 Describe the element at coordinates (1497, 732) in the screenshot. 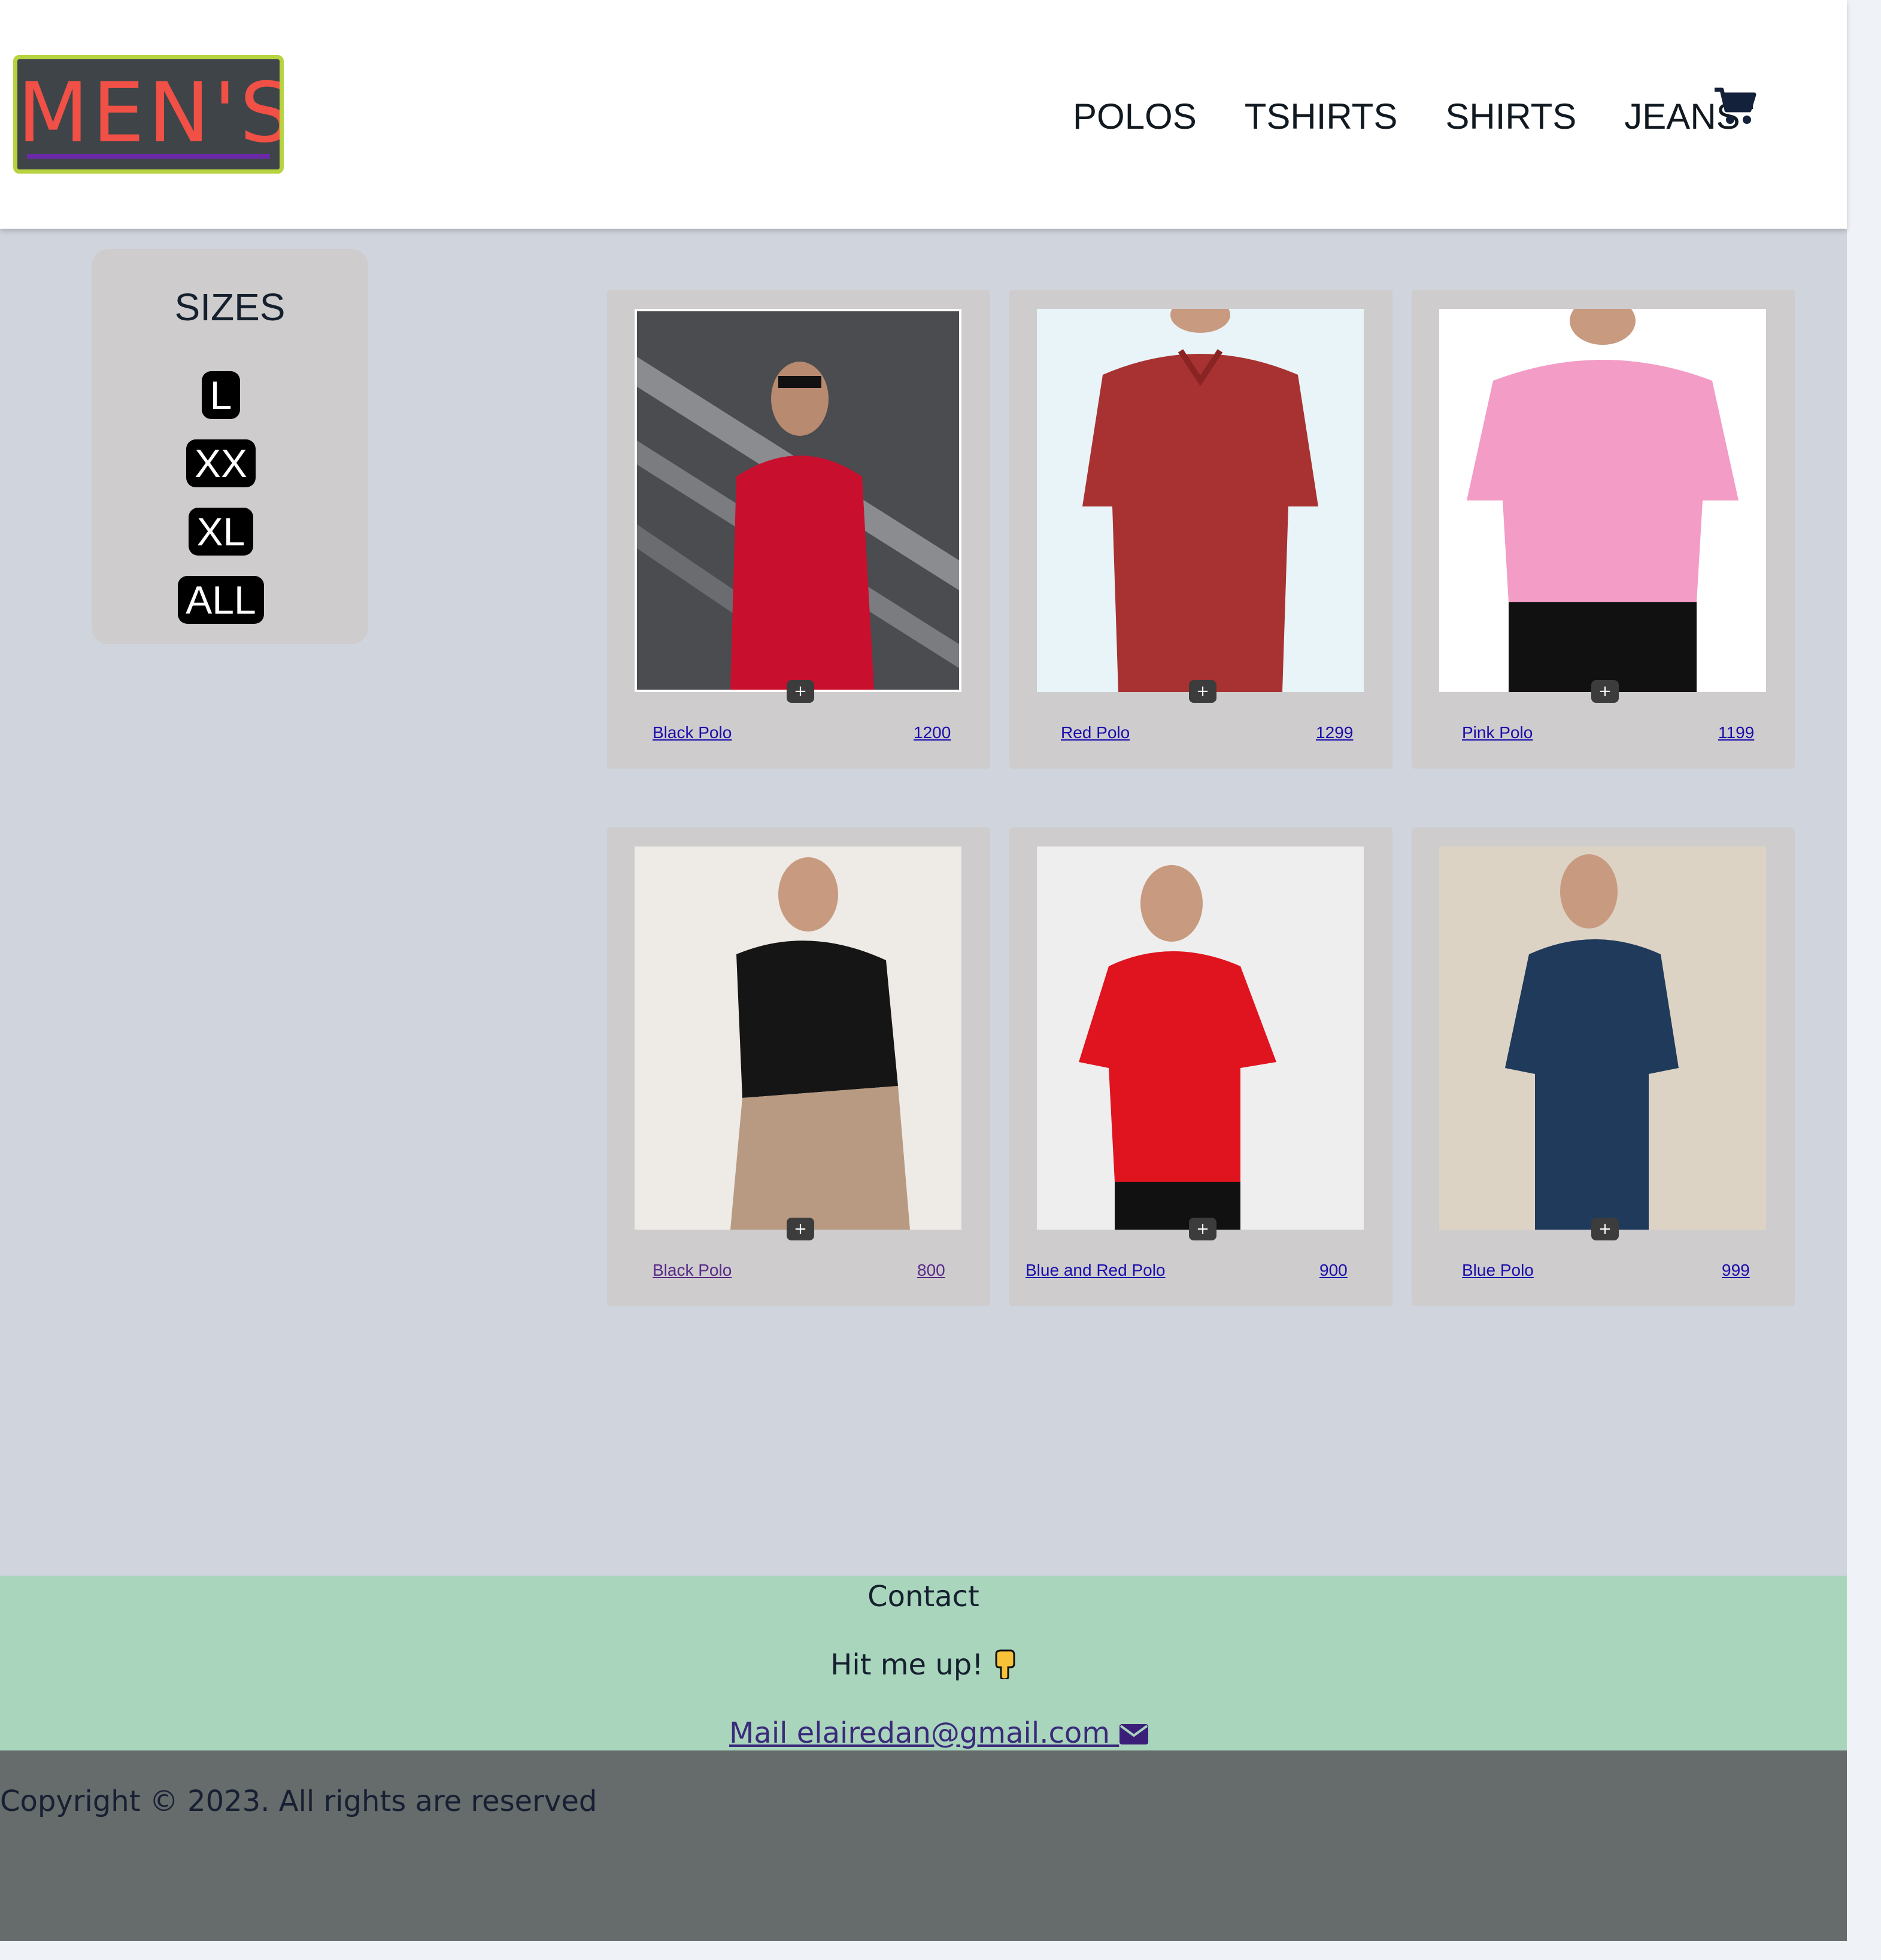

I see `product-name-link: Pink Polo` at that location.